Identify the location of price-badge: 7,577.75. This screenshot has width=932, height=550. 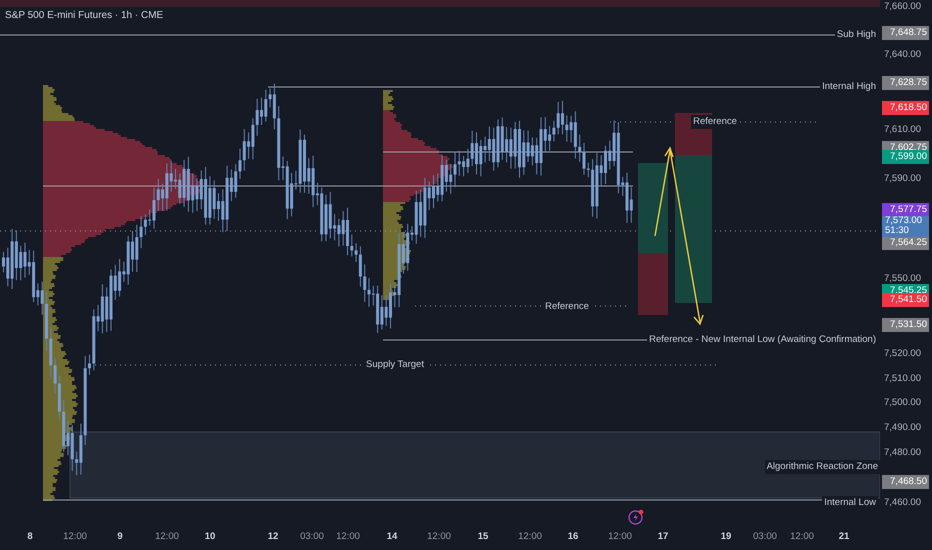
(905, 209).